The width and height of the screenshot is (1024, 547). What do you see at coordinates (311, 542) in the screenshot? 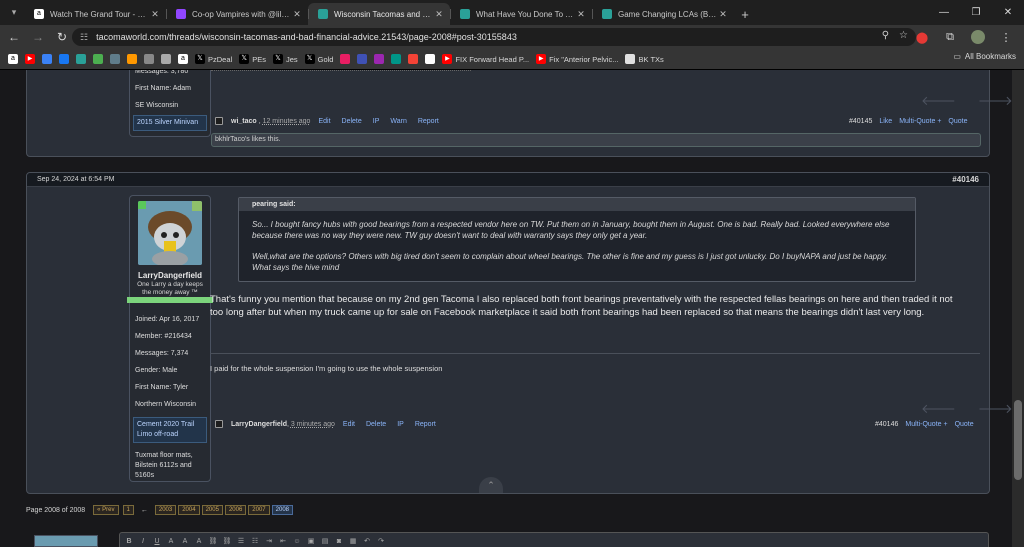
I see `image-icon: ▣` at bounding box center [311, 542].